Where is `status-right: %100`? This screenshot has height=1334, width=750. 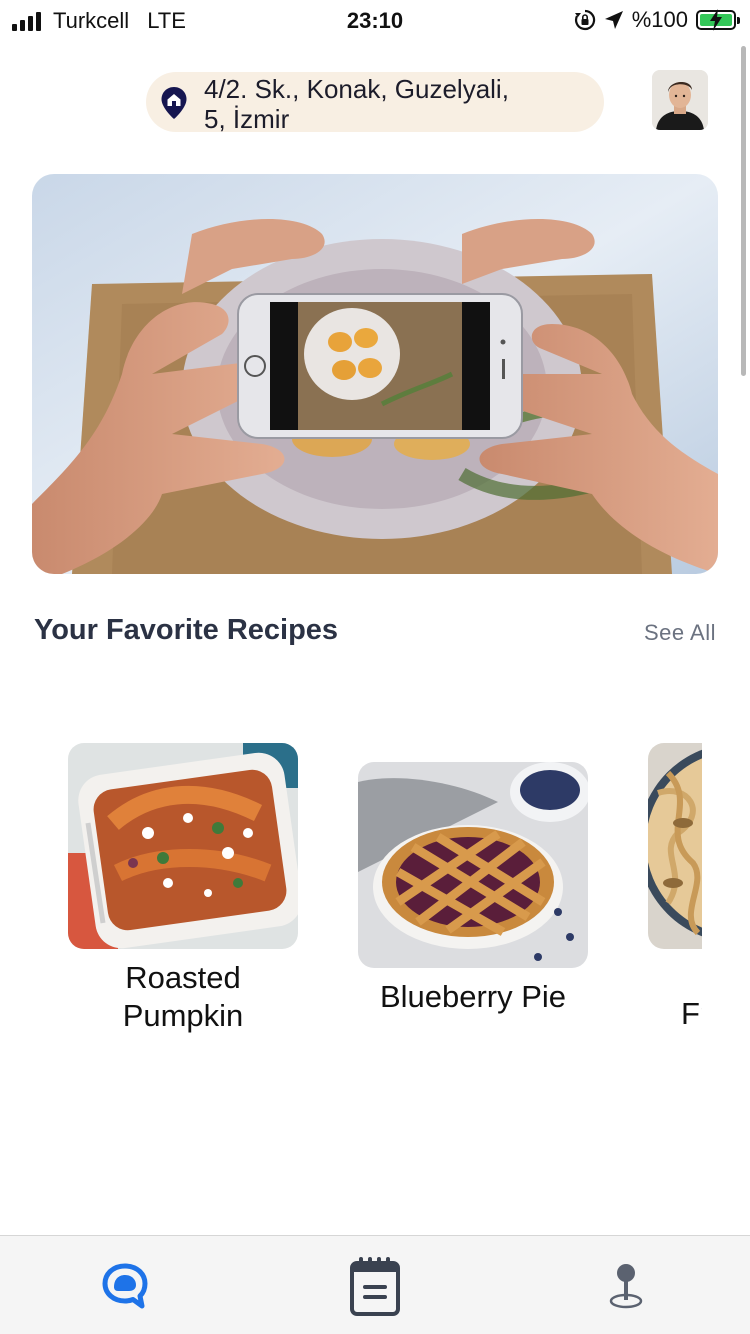
status-right: %100 is located at coordinates (657, 20).